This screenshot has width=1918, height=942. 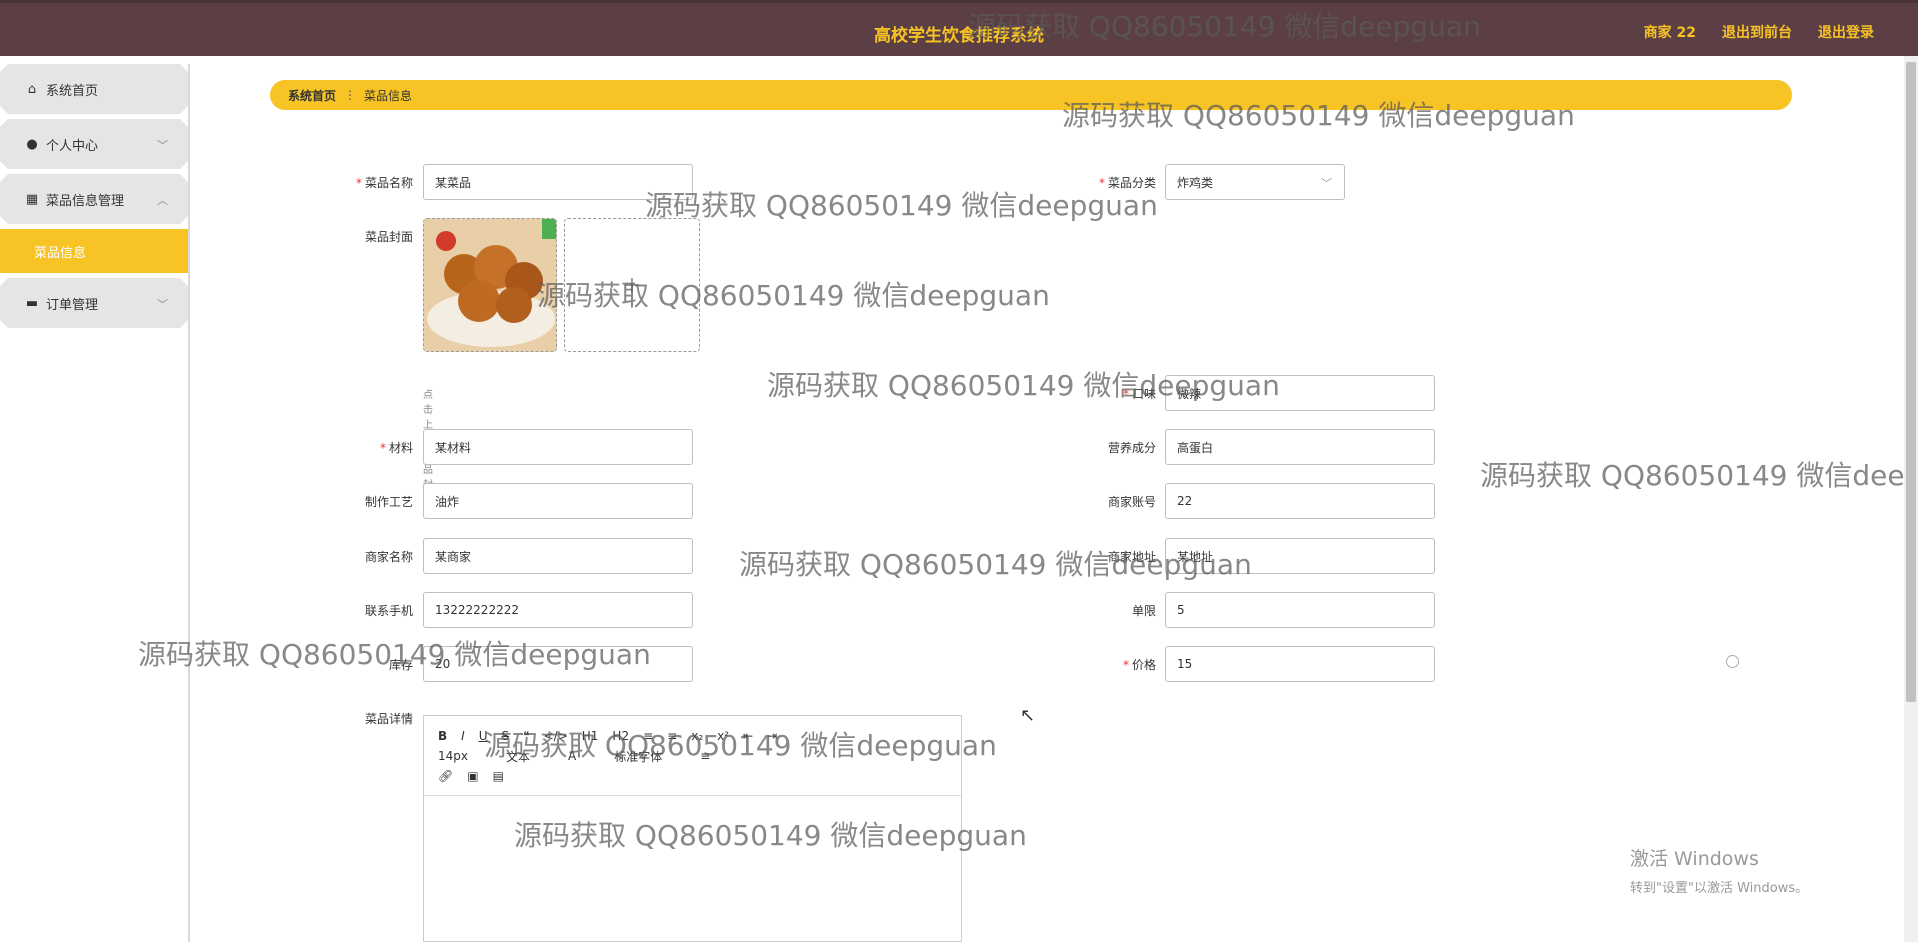 What do you see at coordinates (1131, 557) in the screenshot?
I see `merchant-address-label: 商家地址` at bounding box center [1131, 557].